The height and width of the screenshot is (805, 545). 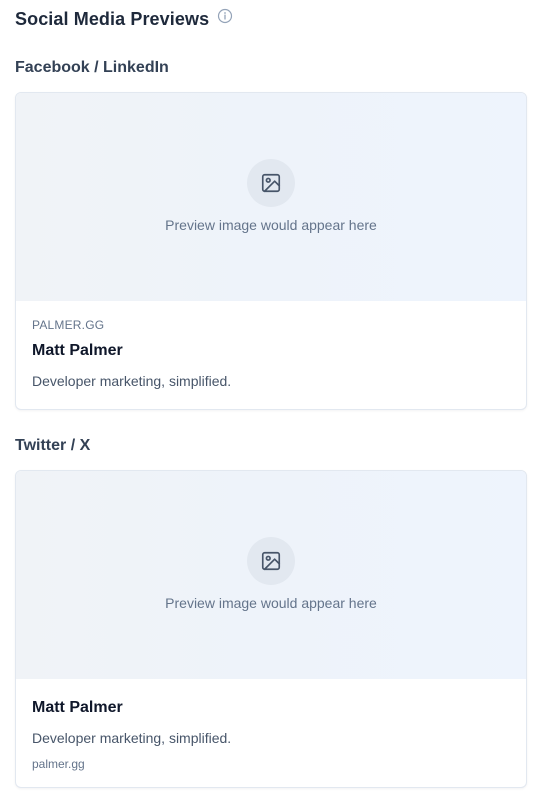 What do you see at coordinates (132, 738) in the screenshot?
I see `twitter-description: Developer marketing, simplified.` at bounding box center [132, 738].